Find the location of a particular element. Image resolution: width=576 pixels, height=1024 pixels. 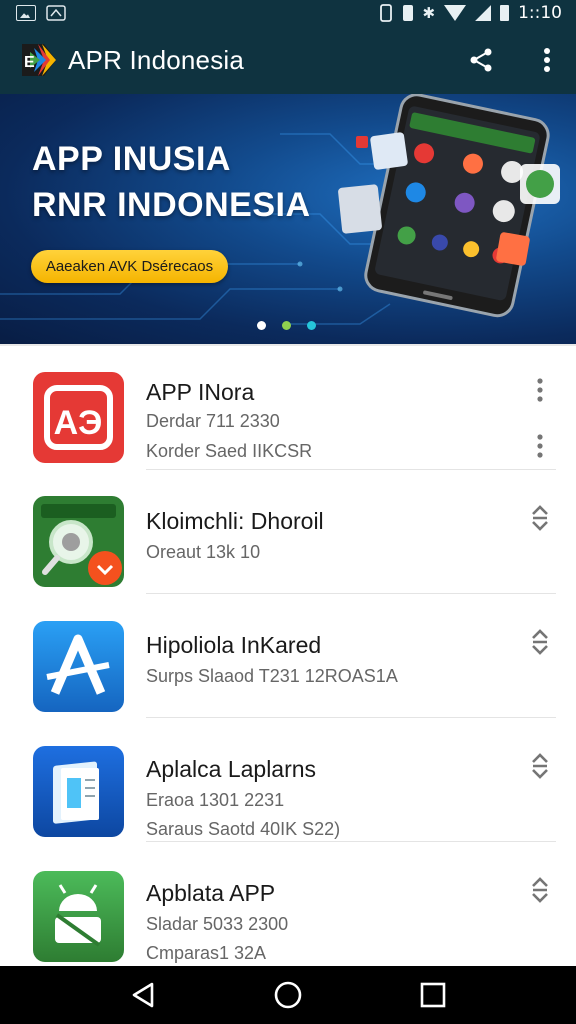

overflow-menu-button is located at coordinates (547, 60).